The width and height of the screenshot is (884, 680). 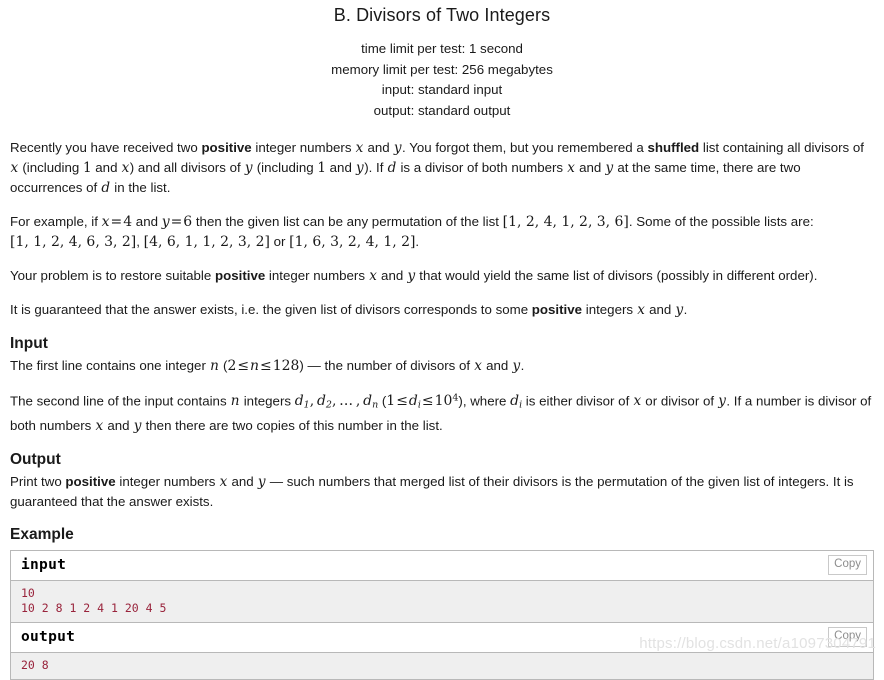 I want to click on example-heading: Example, so click(x=42, y=534).